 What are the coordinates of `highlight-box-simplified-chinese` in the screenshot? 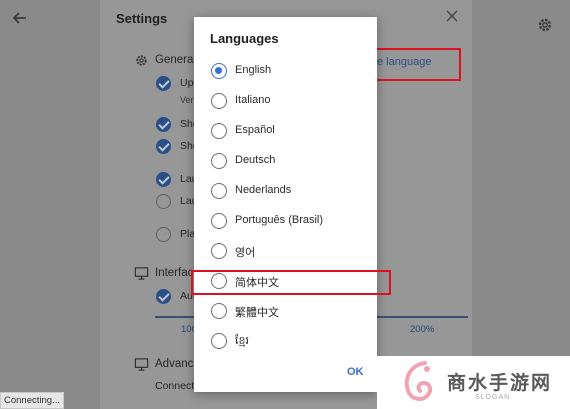 It's located at (291, 282).